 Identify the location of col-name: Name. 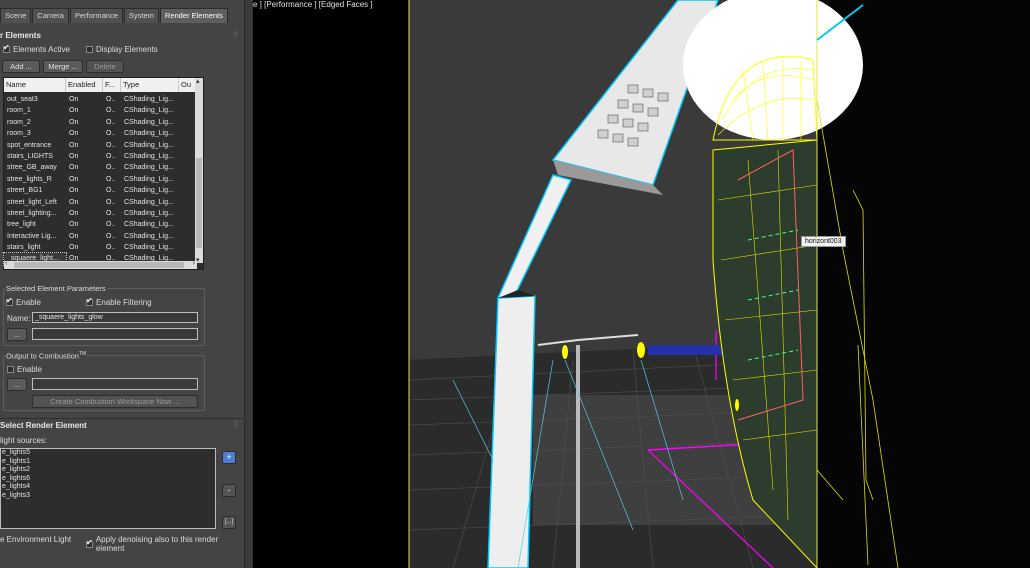
(35, 85).